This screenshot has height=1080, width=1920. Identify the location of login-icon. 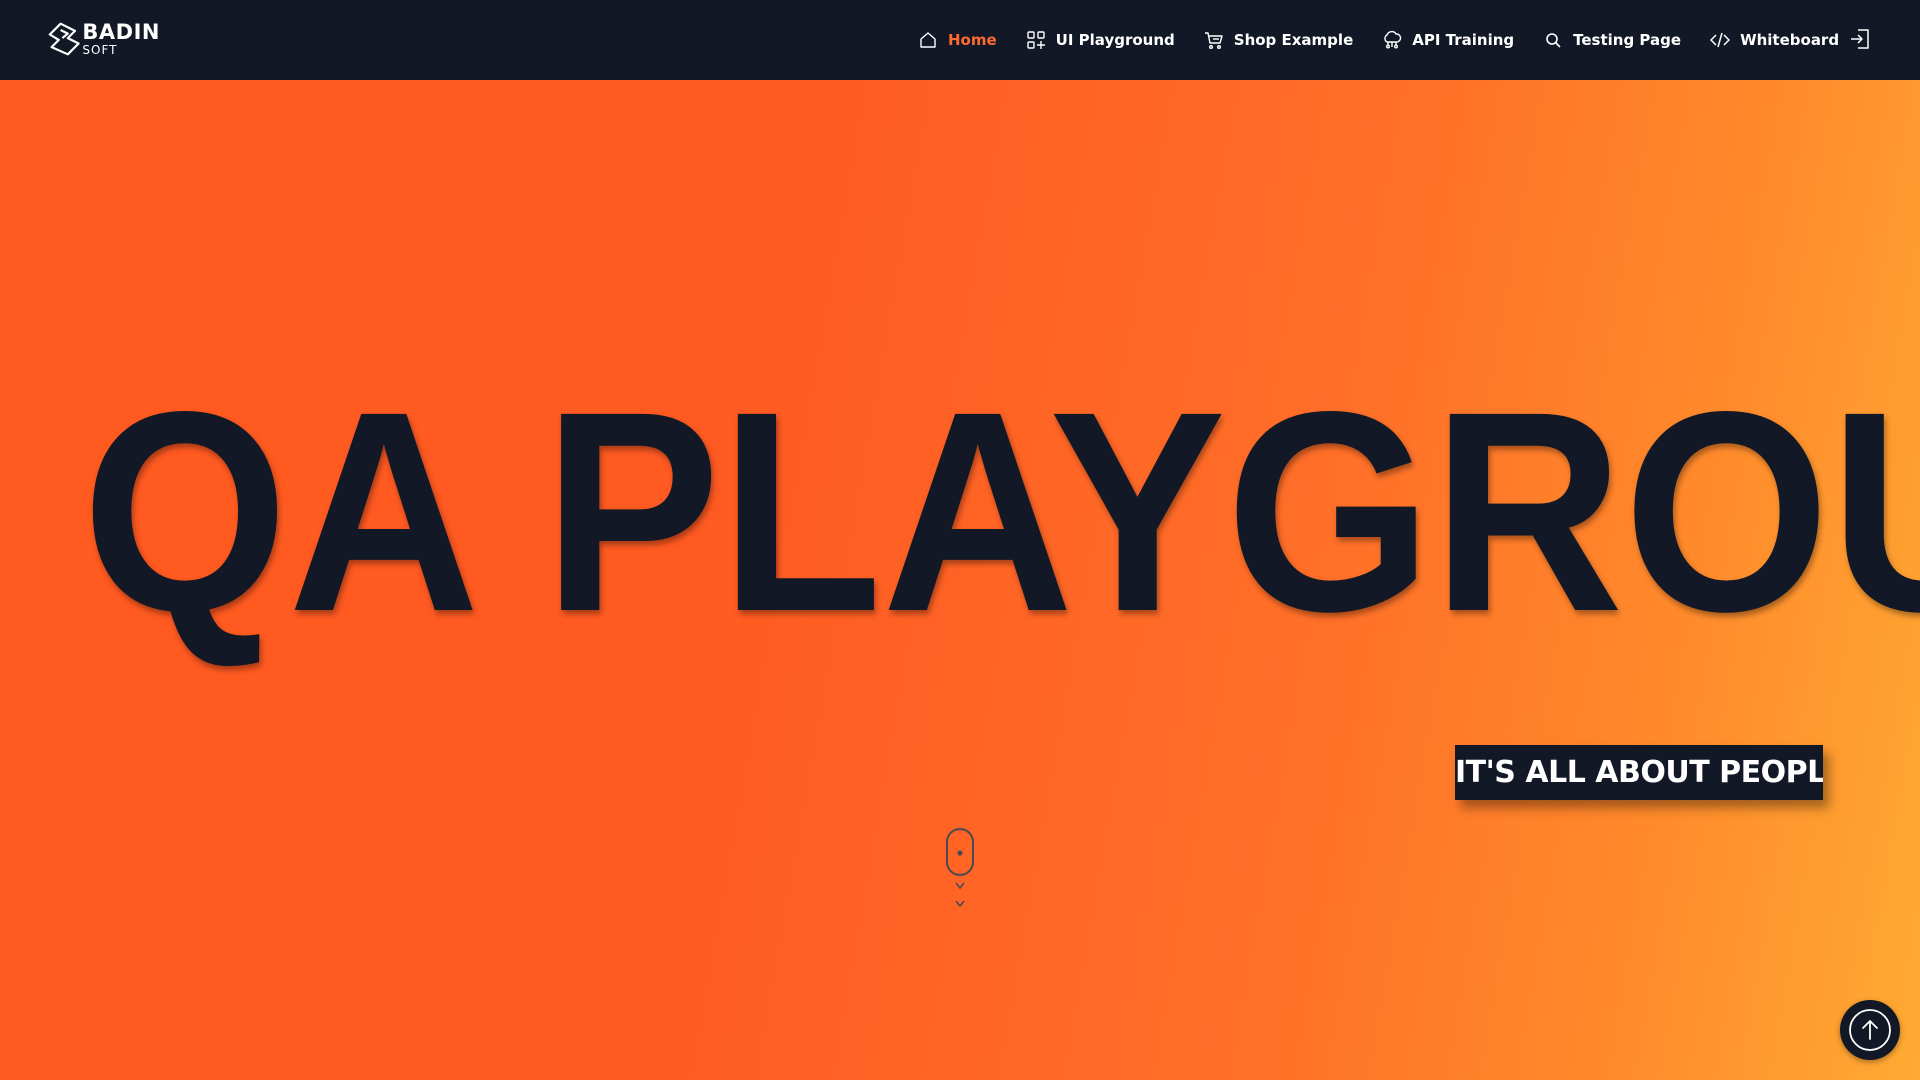
(1860, 39).